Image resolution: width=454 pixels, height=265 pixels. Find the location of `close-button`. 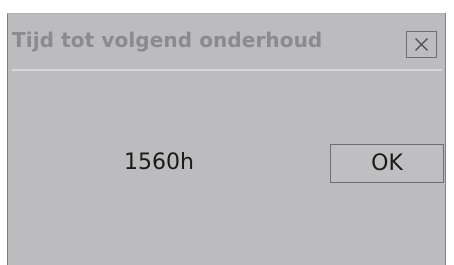

close-button is located at coordinates (421, 44).